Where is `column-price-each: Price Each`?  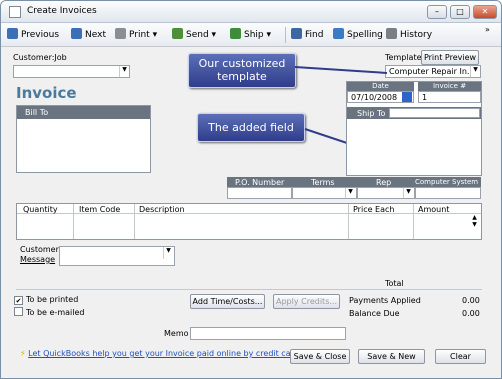
column-price-each: Price Each is located at coordinates (374, 209).